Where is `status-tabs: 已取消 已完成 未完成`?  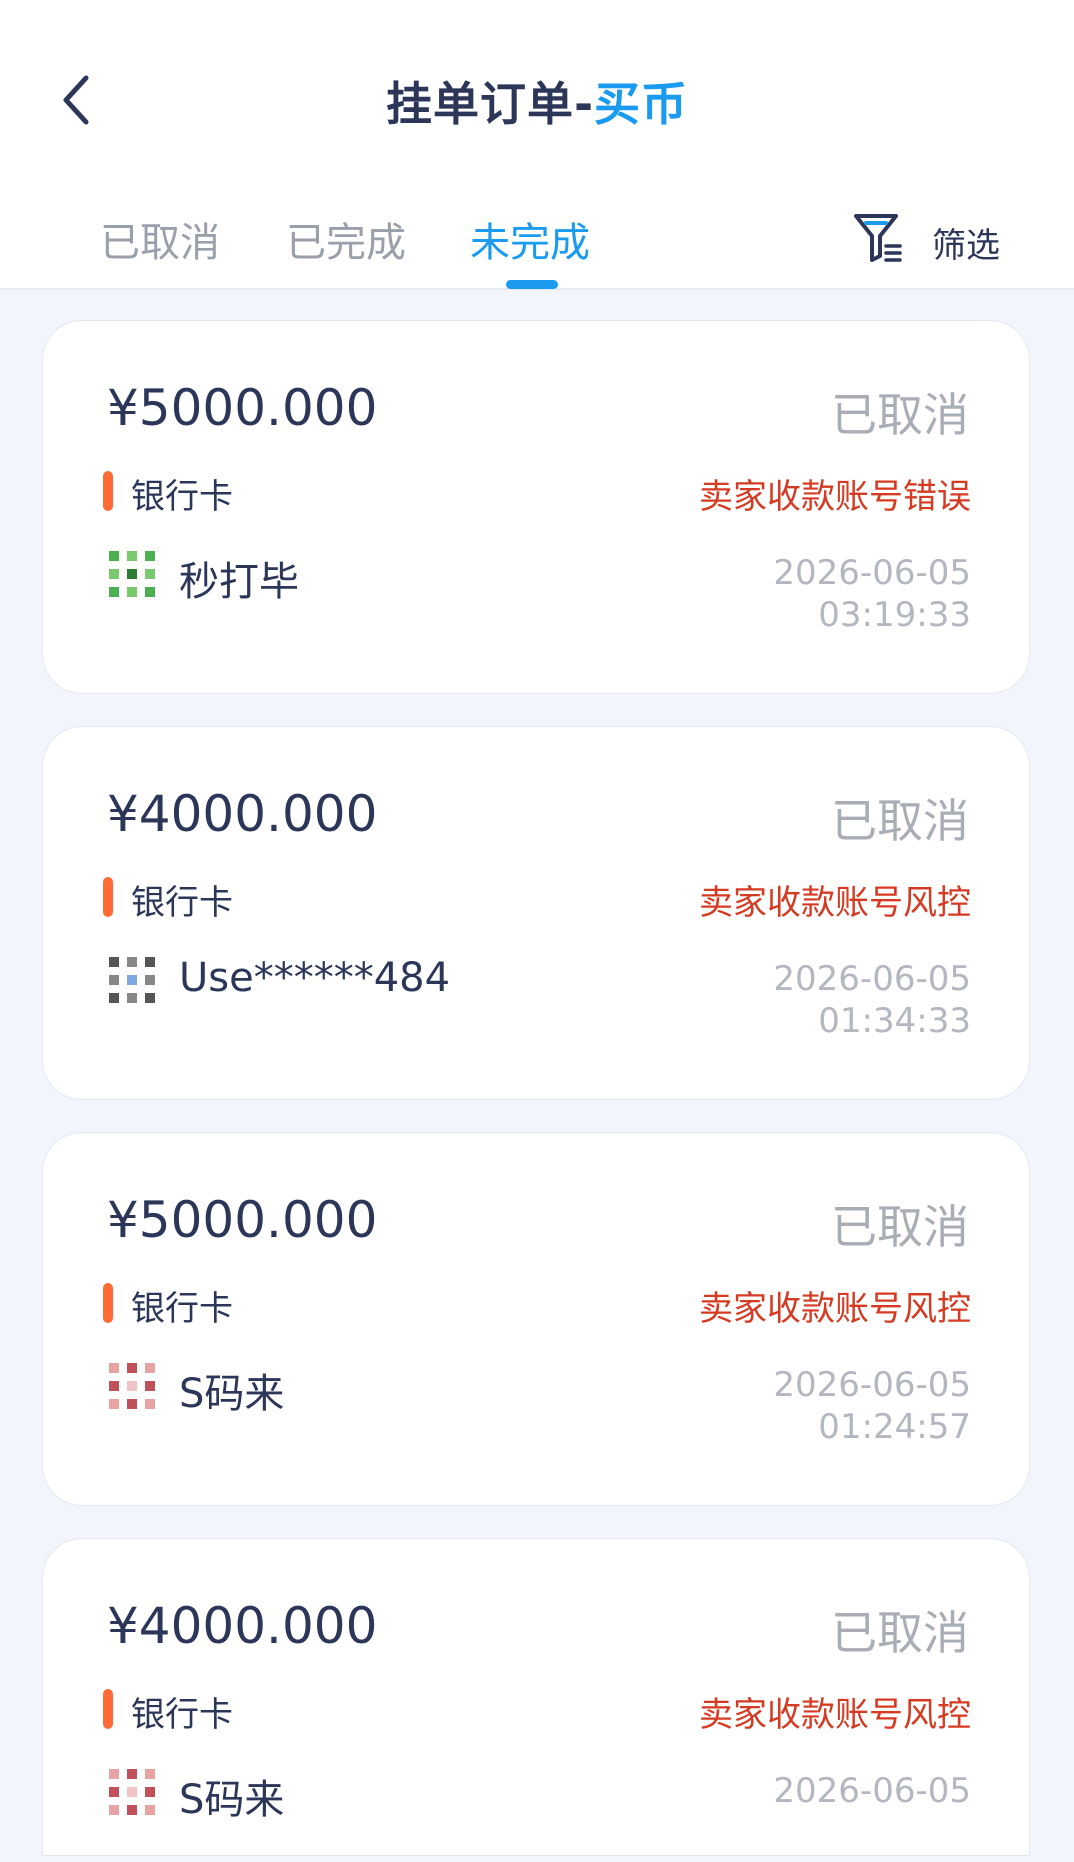
status-tabs: 已取消 已完成 未完成 is located at coordinates (537, 244).